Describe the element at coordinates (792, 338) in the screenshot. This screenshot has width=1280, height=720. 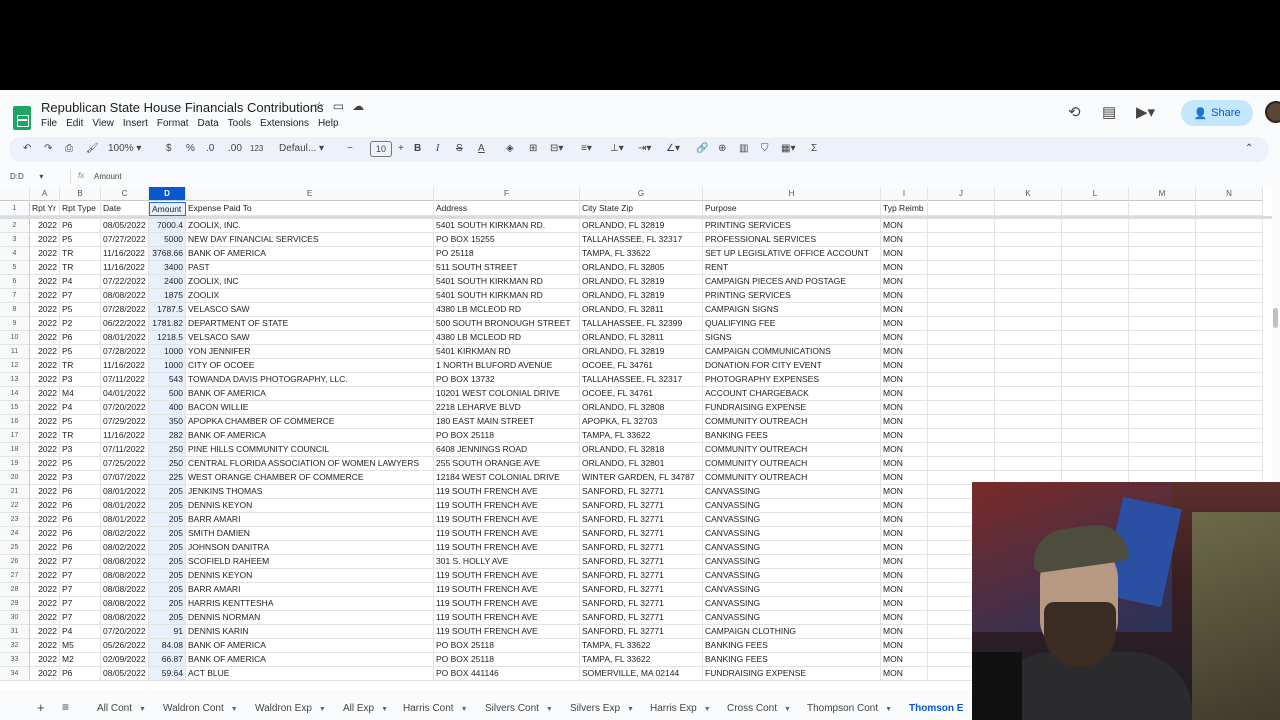
I see `cell-h: SIGNS` at that location.